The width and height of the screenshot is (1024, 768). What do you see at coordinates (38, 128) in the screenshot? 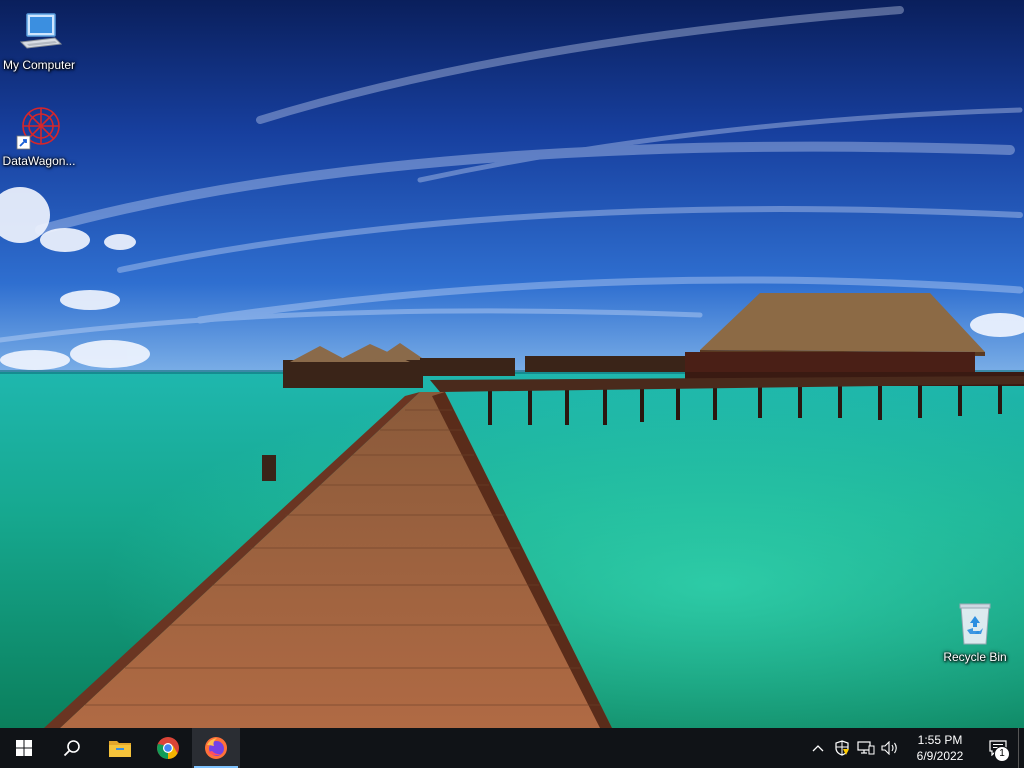
I see `datawagon-shortcut-icon` at bounding box center [38, 128].